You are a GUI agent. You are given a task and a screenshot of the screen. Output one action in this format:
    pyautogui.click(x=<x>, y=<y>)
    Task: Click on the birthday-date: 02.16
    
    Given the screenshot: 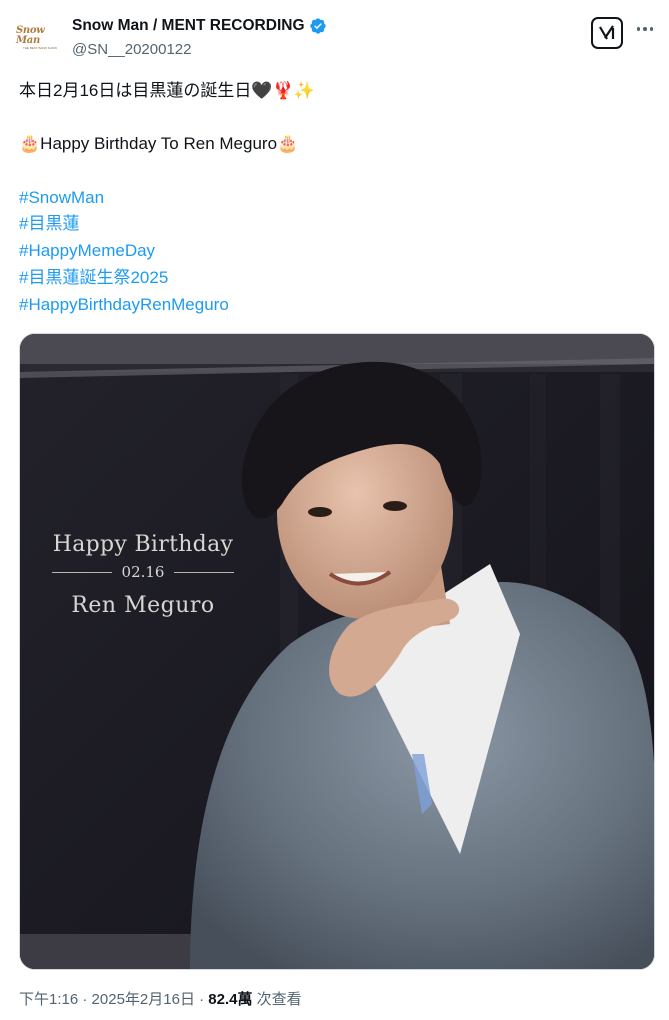 What is the action you would take?
    pyautogui.click(x=143, y=572)
    